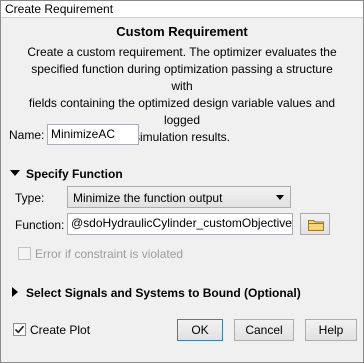 Image resolution: width=364 pixels, height=363 pixels. I want to click on help-button: Help, so click(331, 330).